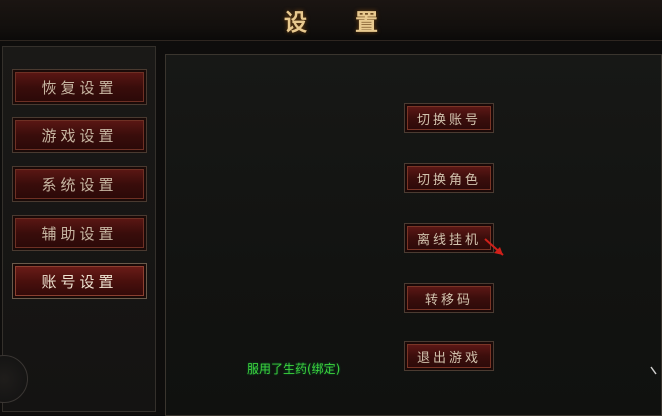 The height and width of the screenshot is (416, 662). I want to click on offline-afk-button: 离线挂机, so click(449, 238).